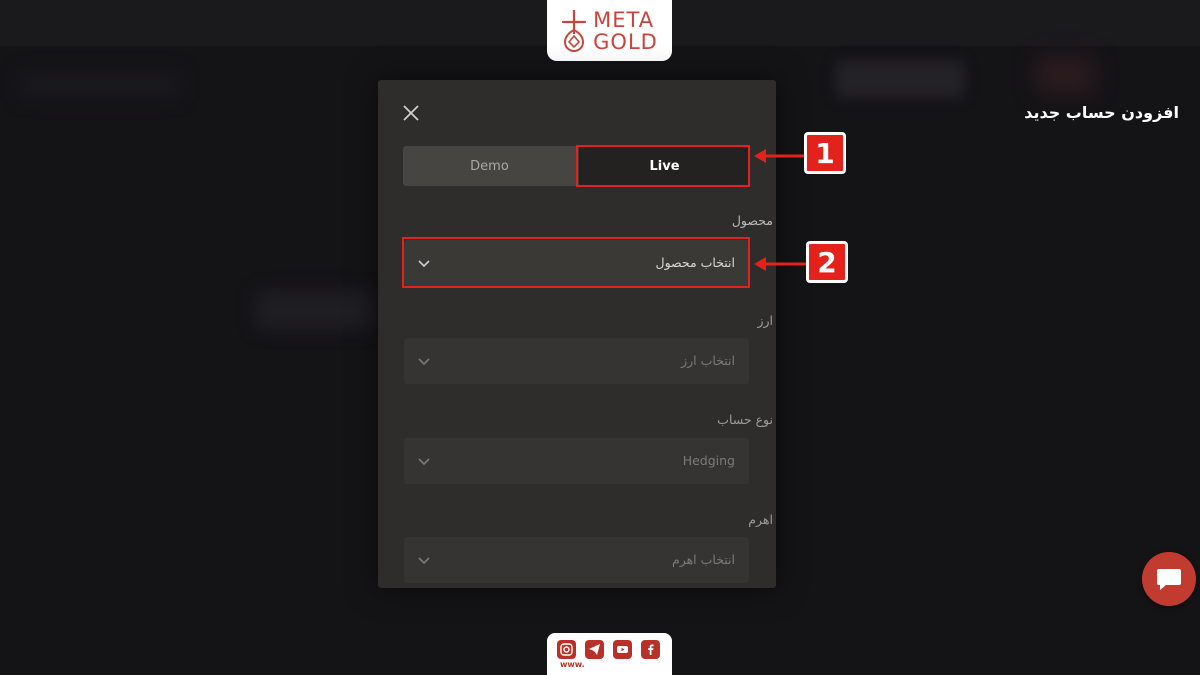 This screenshot has width=1200, height=675. Describe the element at coordinates (663, 166) in the screenshot. I see `highlight-frame-live-tab` at that location.